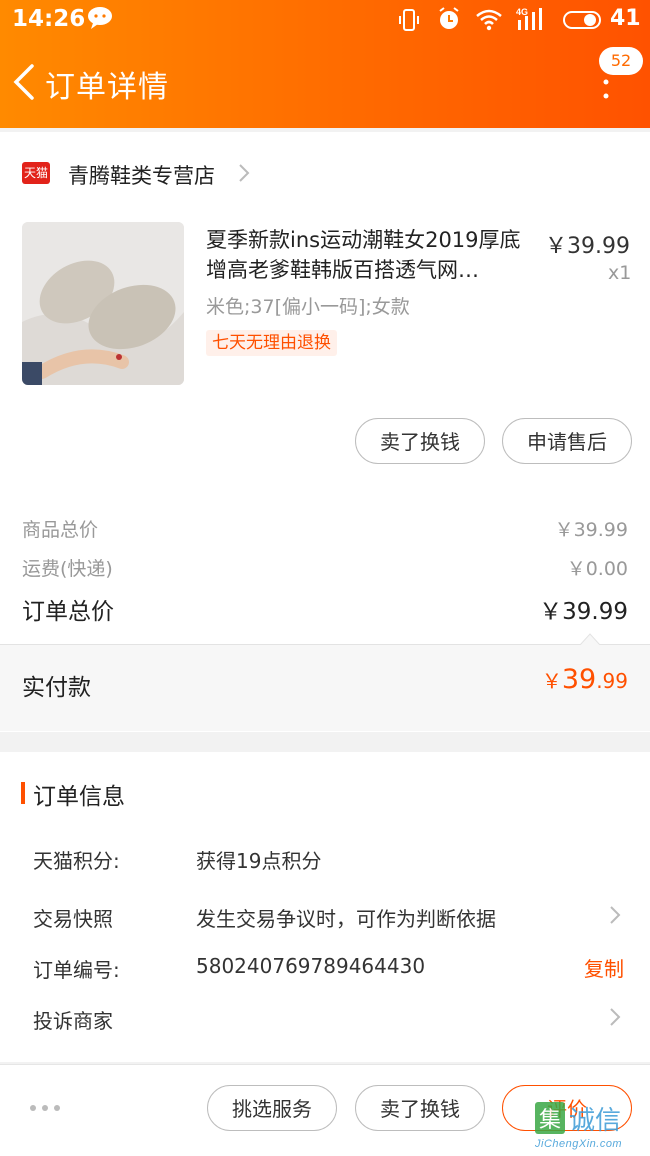  What do you see at coordinates (308, 307) in the screenshot?
I see `product-sku: 米色;37[偏小一码];女款` at bounding box center [308, 307].